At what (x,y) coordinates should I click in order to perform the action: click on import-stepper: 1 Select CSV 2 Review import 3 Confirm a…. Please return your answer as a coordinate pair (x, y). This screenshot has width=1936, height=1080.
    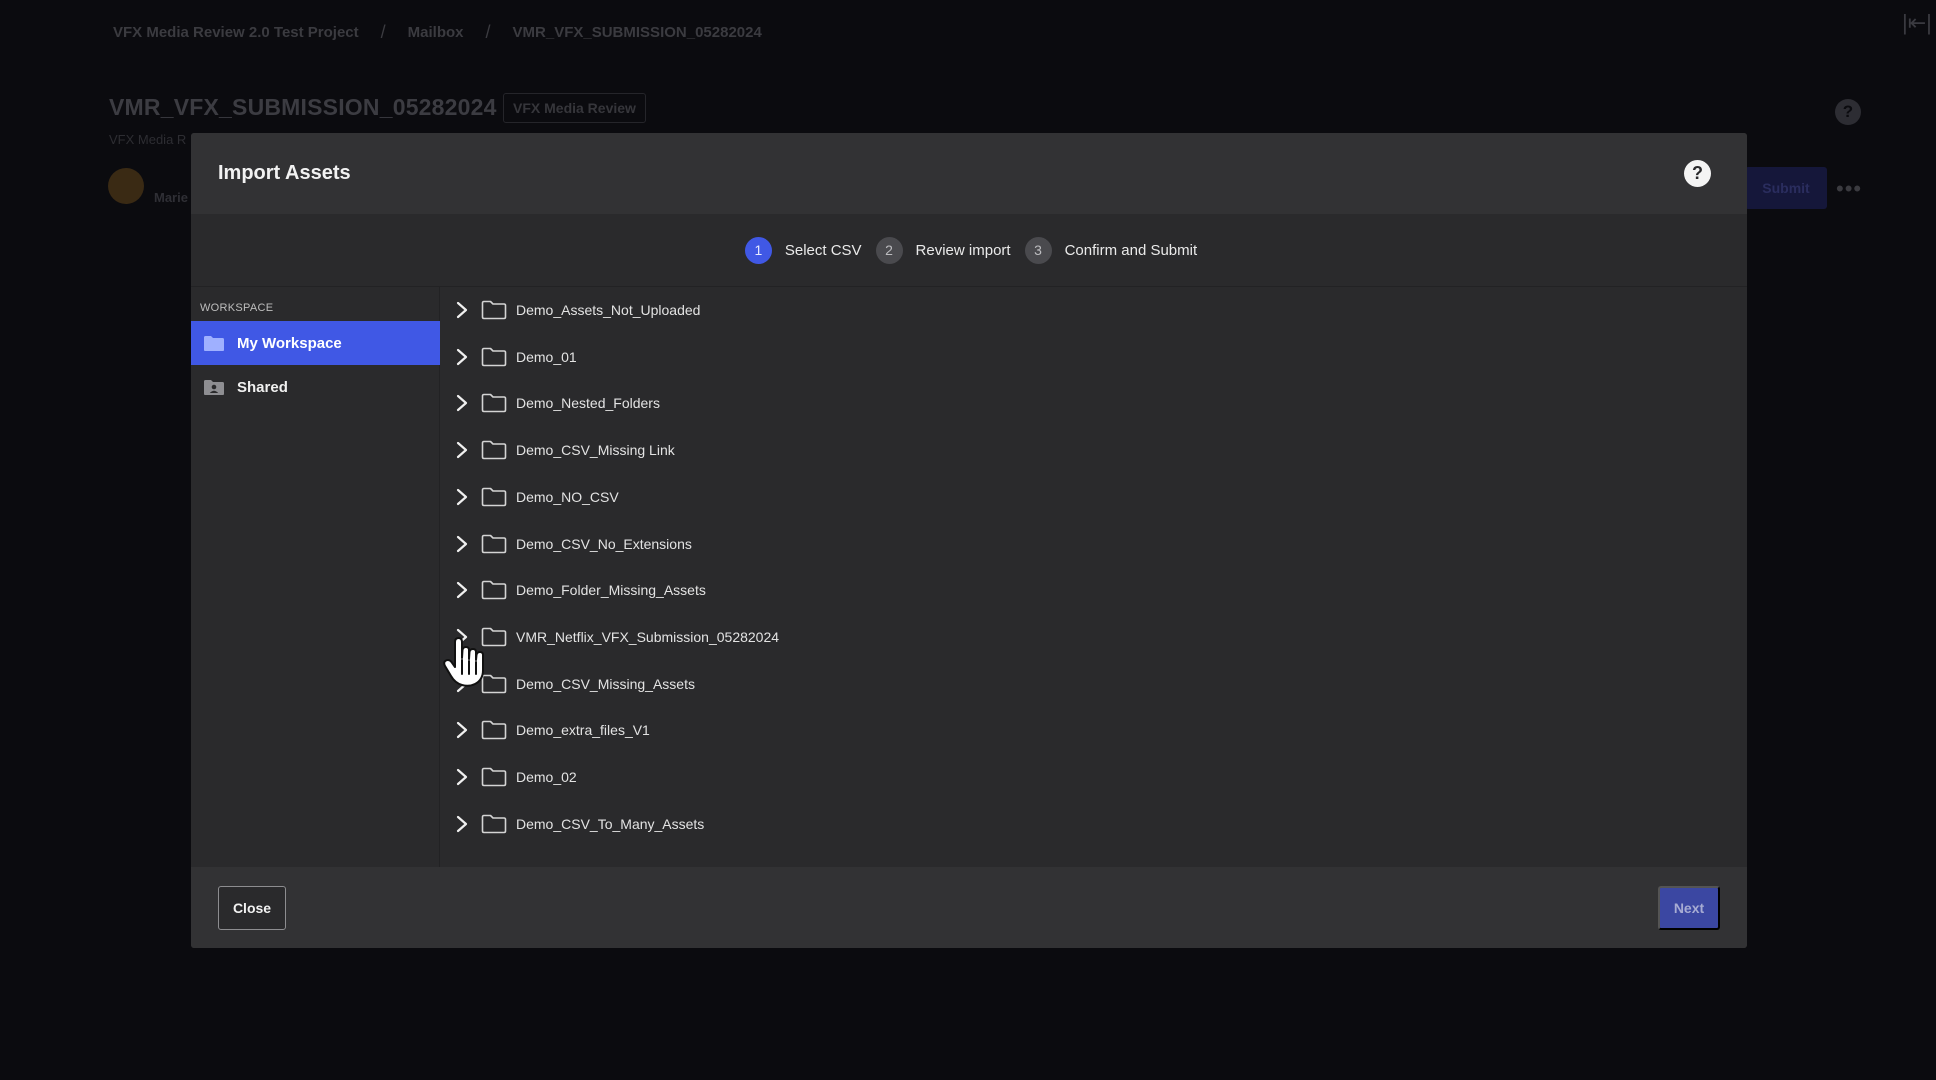
    Looking at the image, I should click on (969, 250).